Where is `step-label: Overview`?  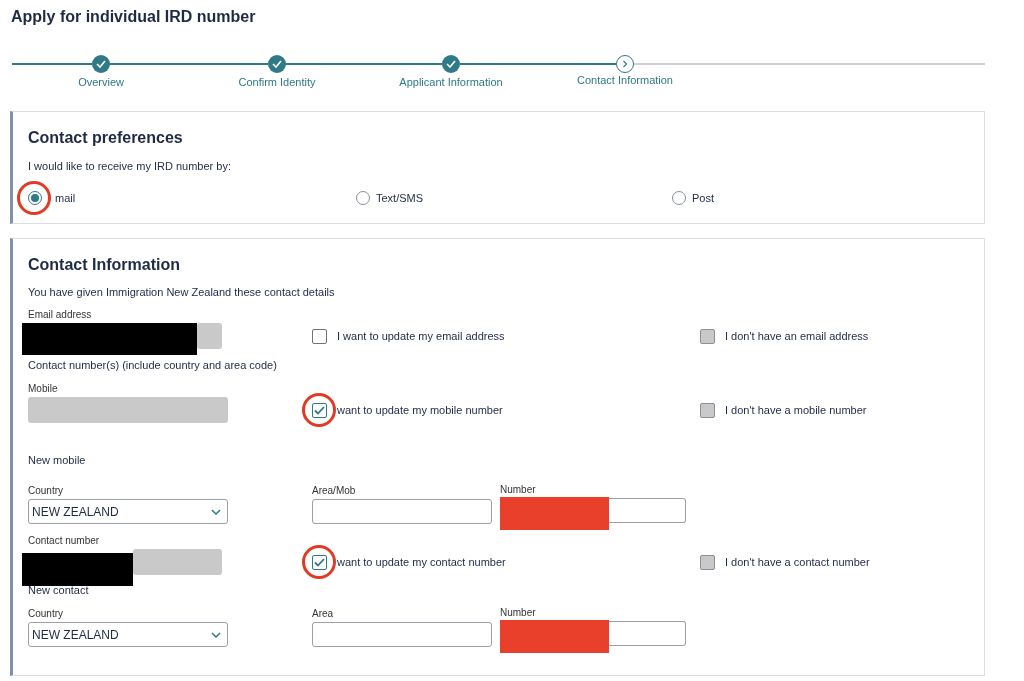 step-label: Overview is located at coordinates (101, 82).